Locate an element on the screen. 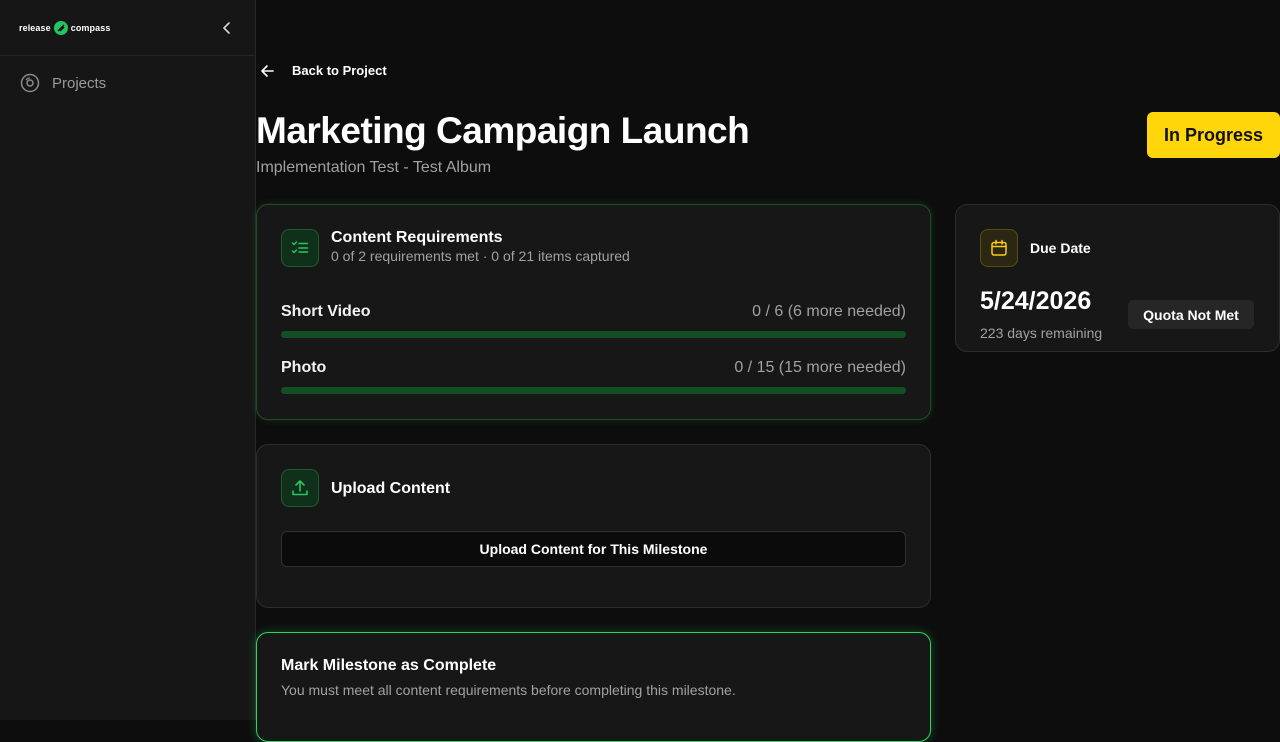  upload-icon-box is located at coordinates (300, 488).